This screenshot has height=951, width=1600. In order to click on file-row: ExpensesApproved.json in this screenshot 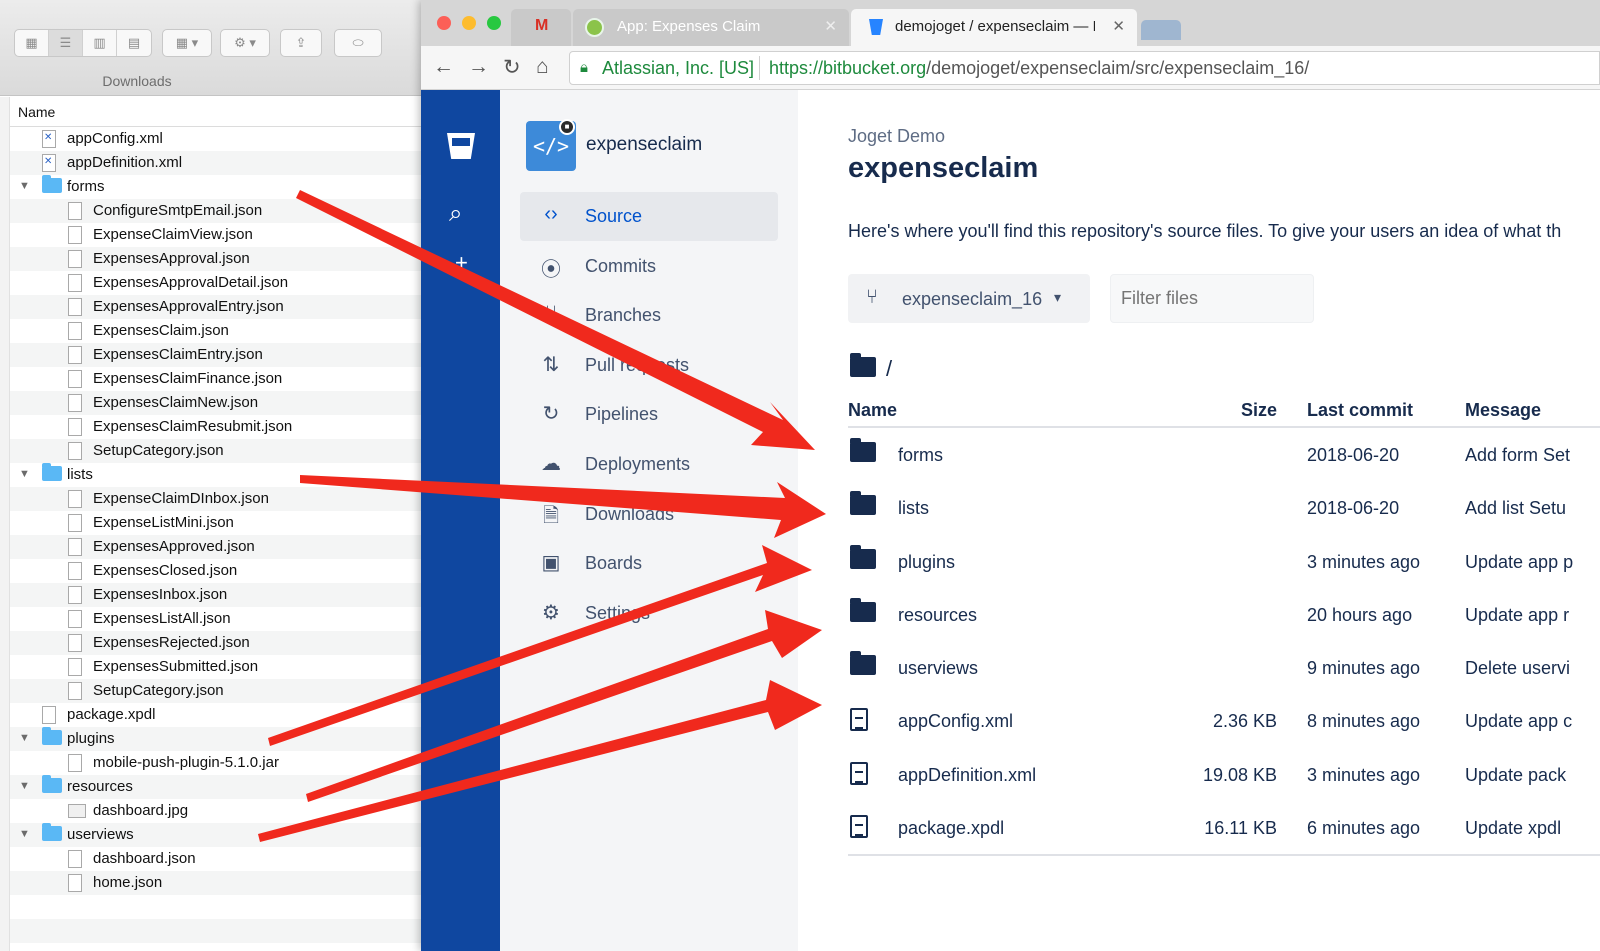, I will do `click(225, 547)`.